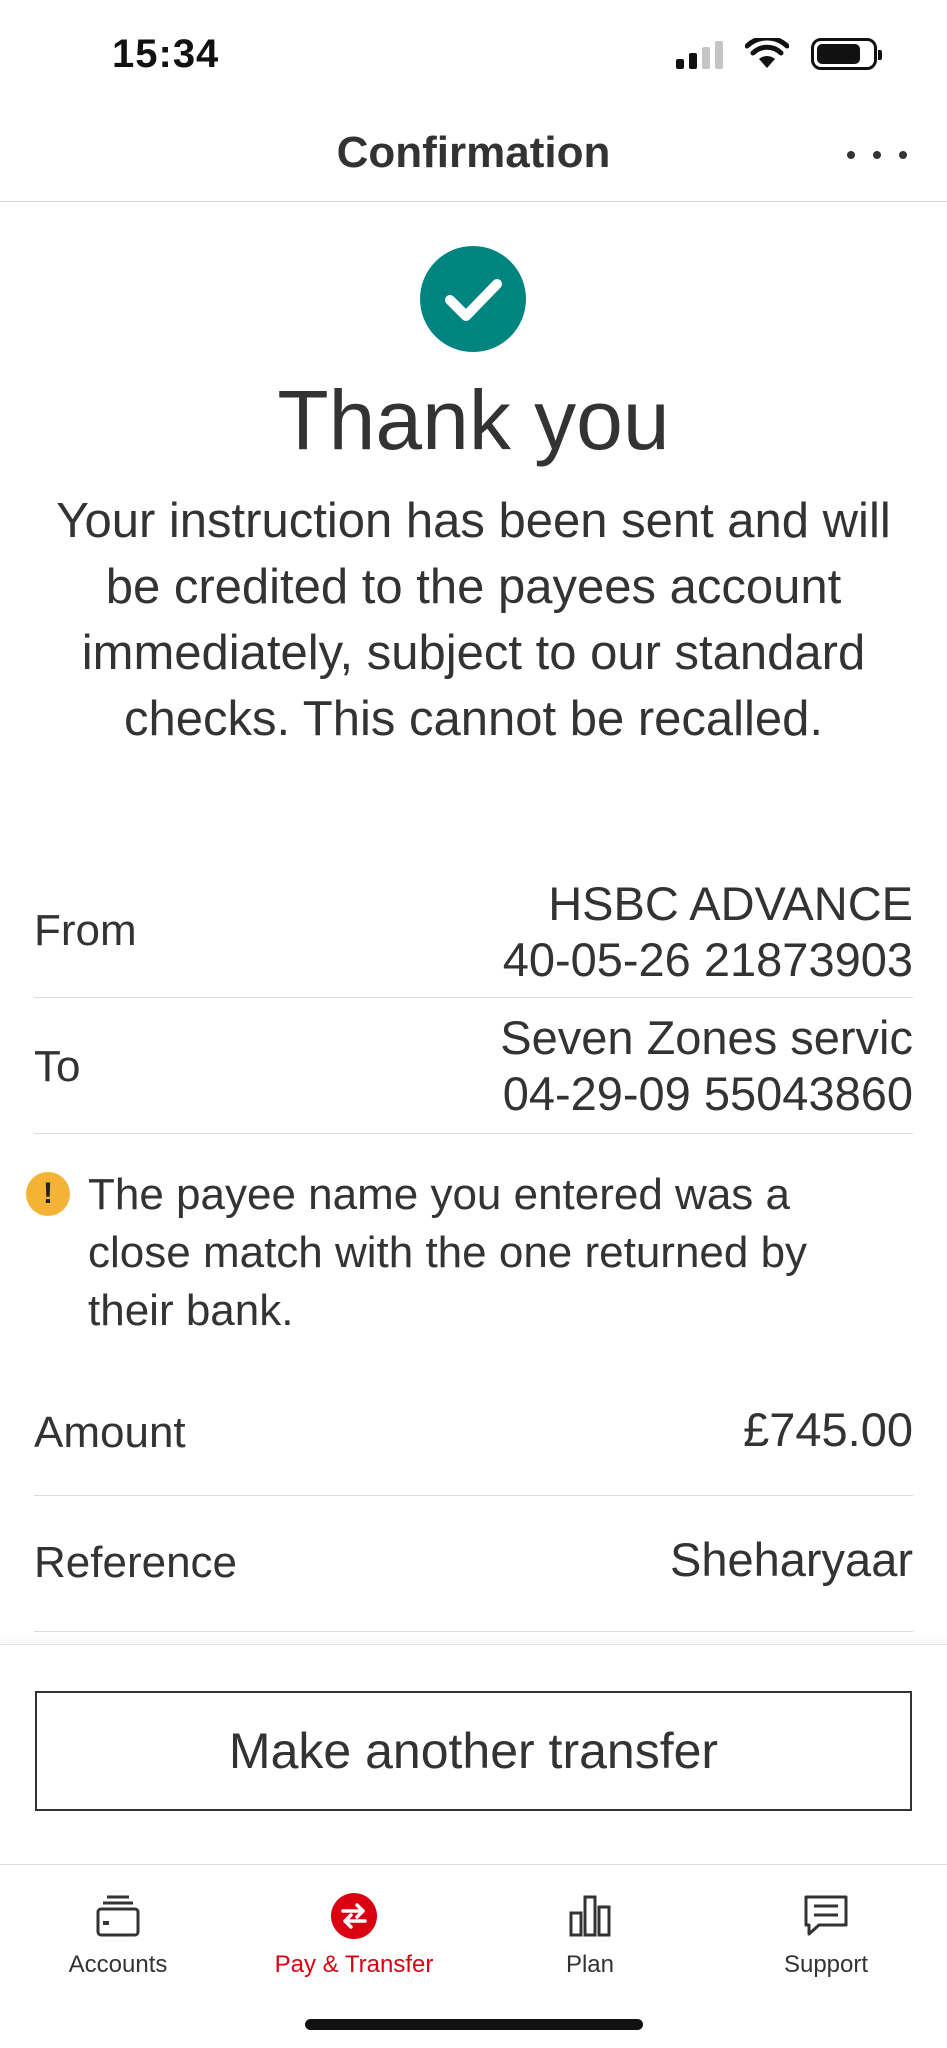  Describe the element at coordinates (57, 1066) in the screenshot. I see `to-label: To` at that location.